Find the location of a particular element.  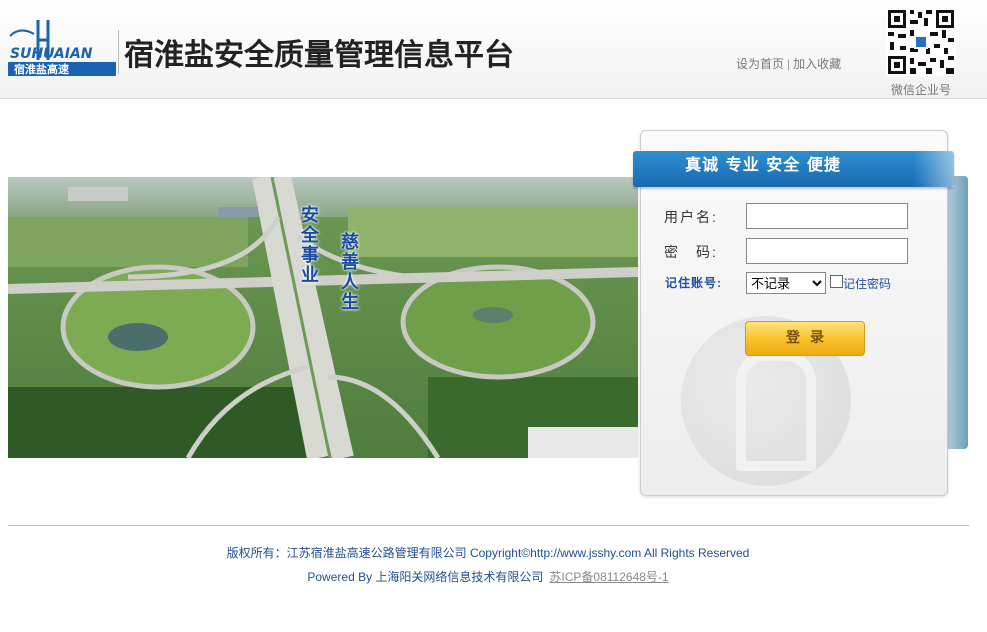

remember-password-label: 记住密码 is located at coordinates (867, 283).